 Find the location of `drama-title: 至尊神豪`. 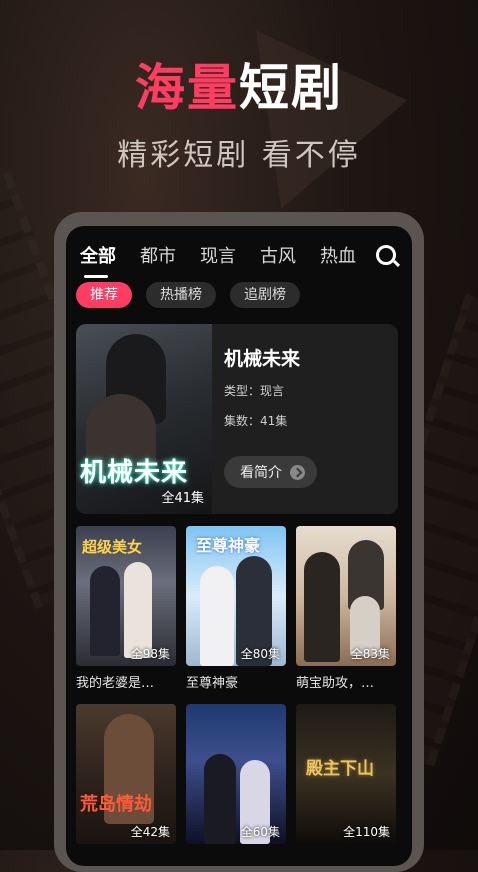

drama-title: 至尊神豪 is located at coordinates (212, 683).